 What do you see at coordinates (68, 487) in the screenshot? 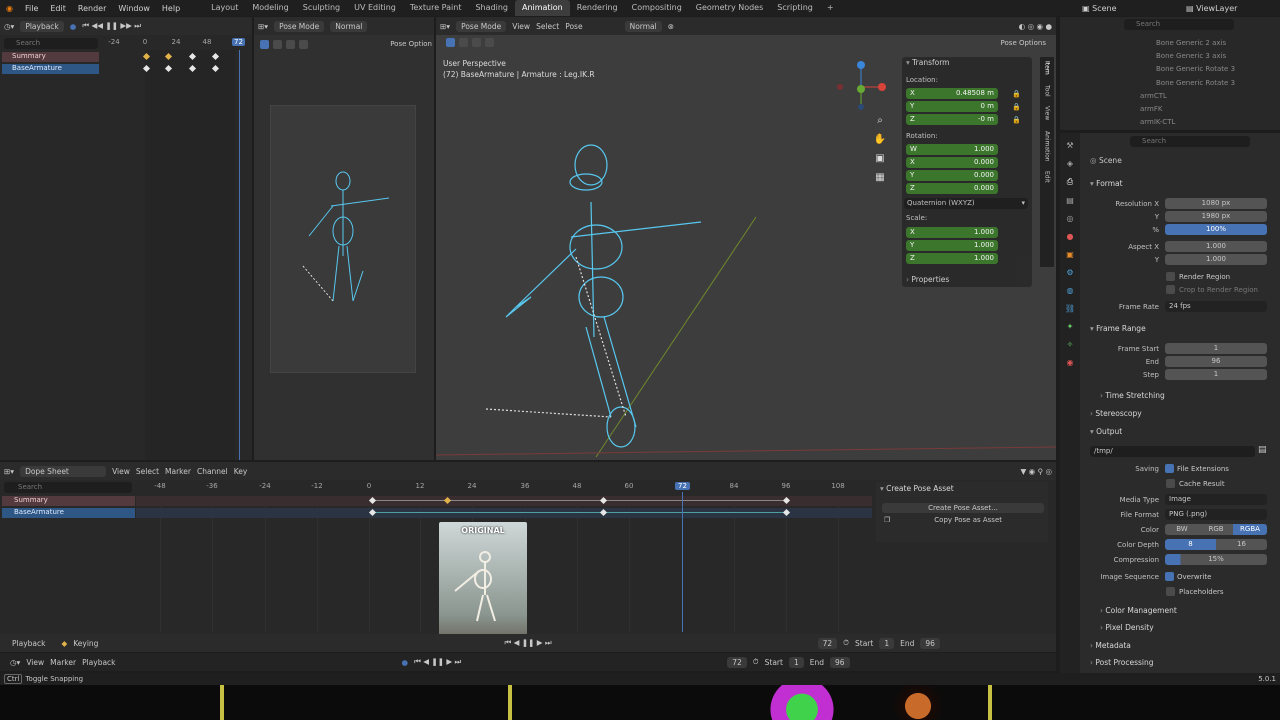
I see `dopesheet-search: Search` at bounding box center [68, 487].